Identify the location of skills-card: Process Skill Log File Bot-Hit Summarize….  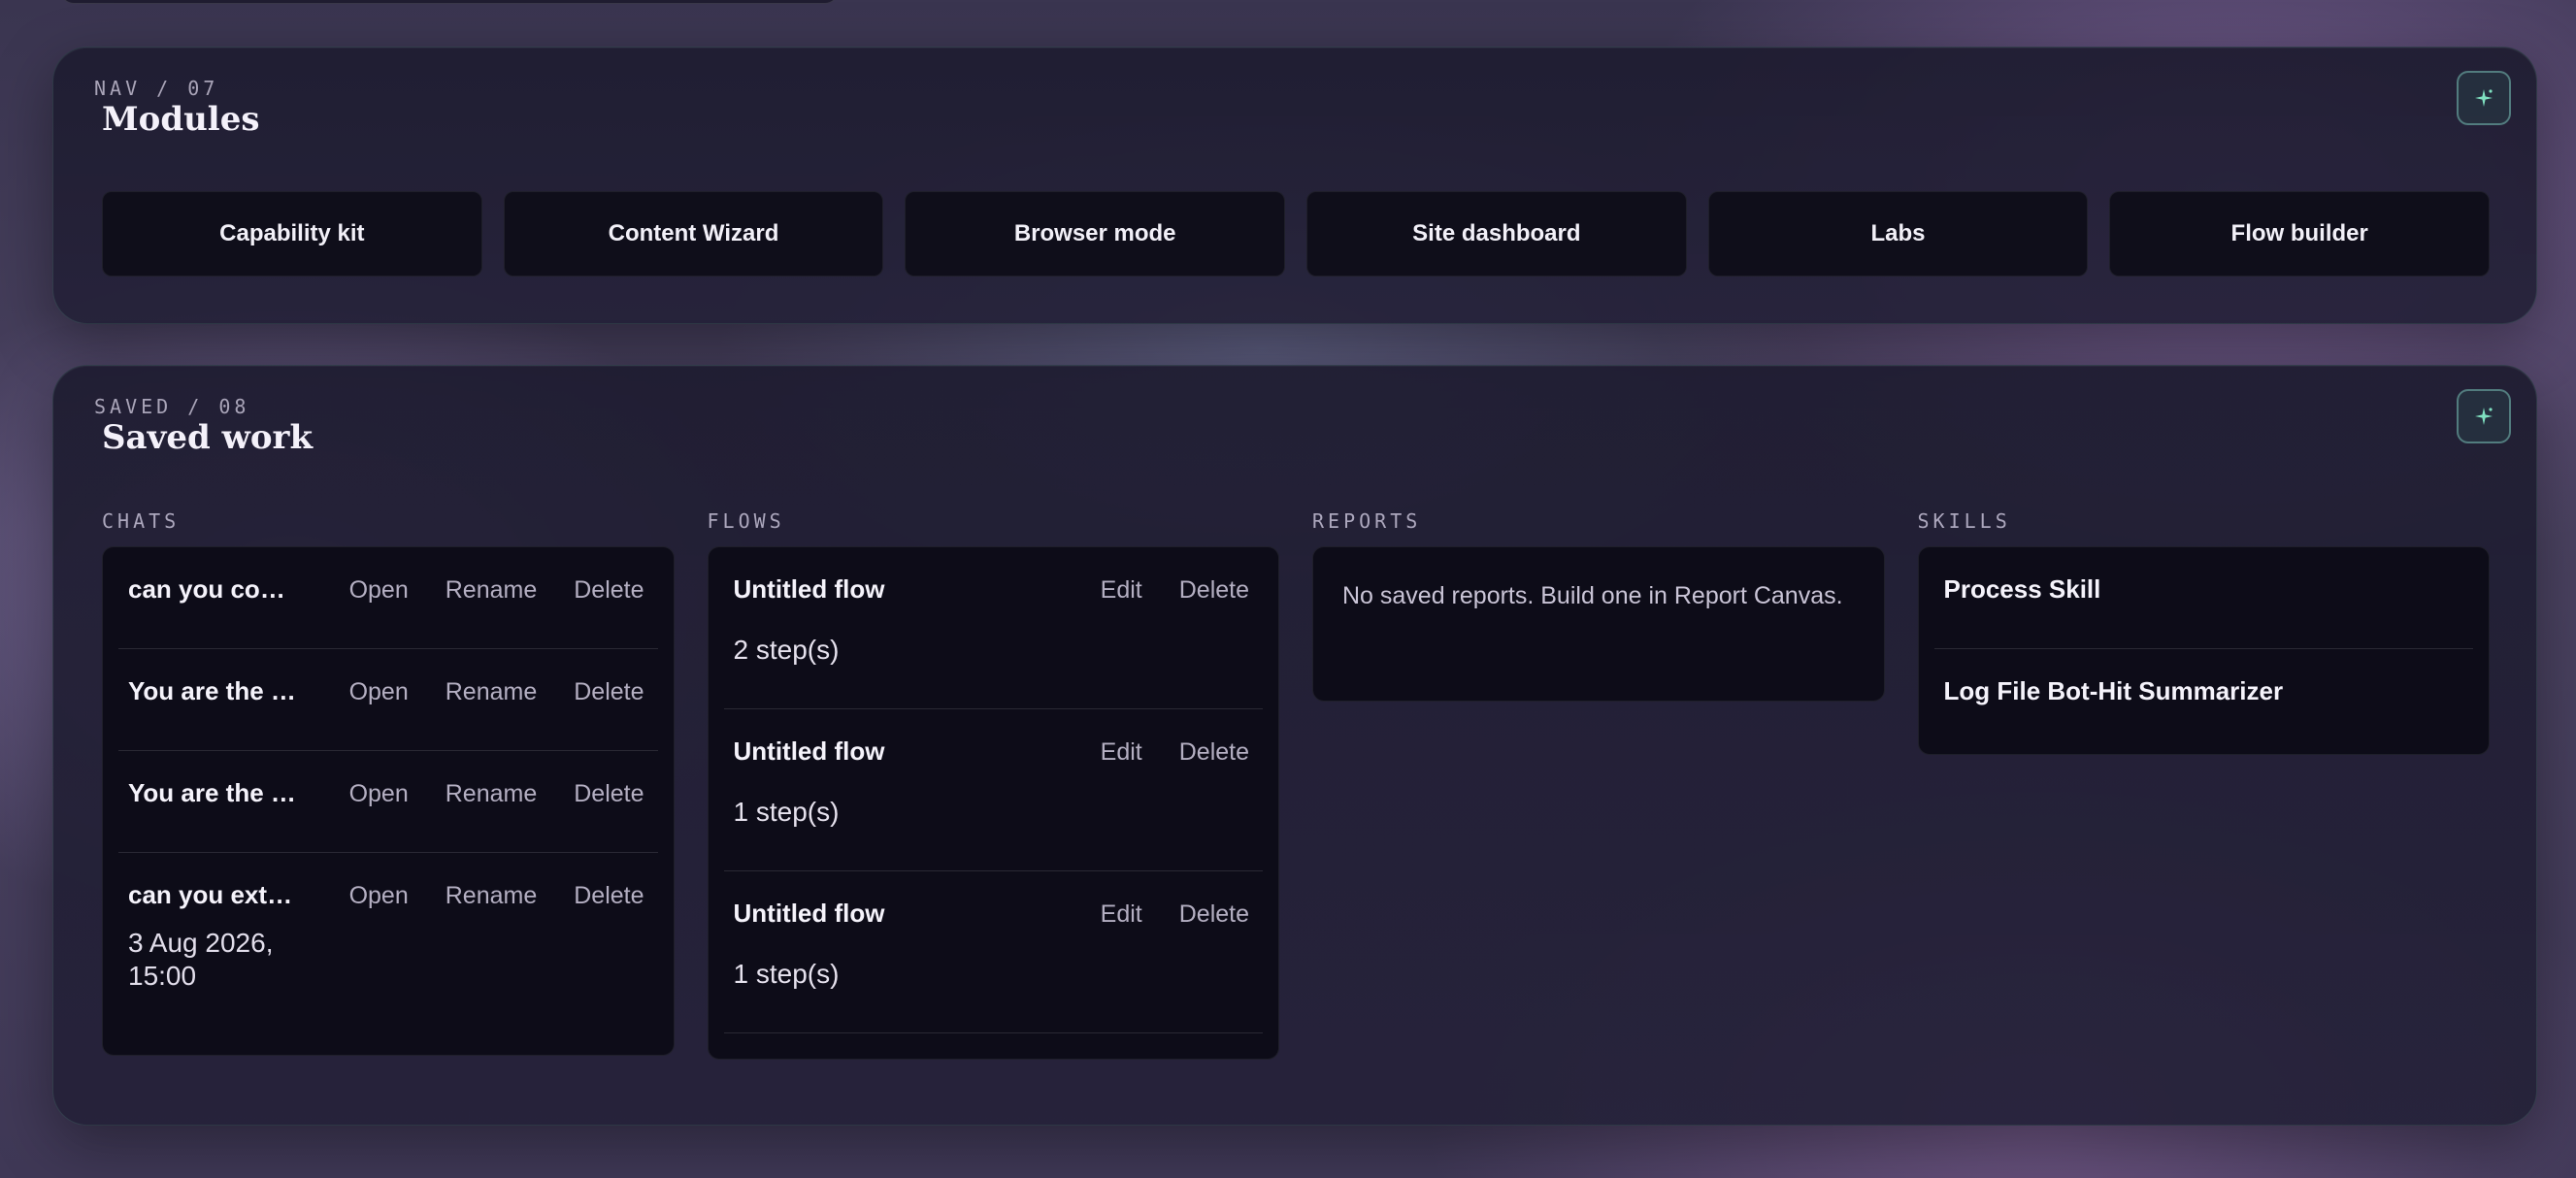
(2203, 650).